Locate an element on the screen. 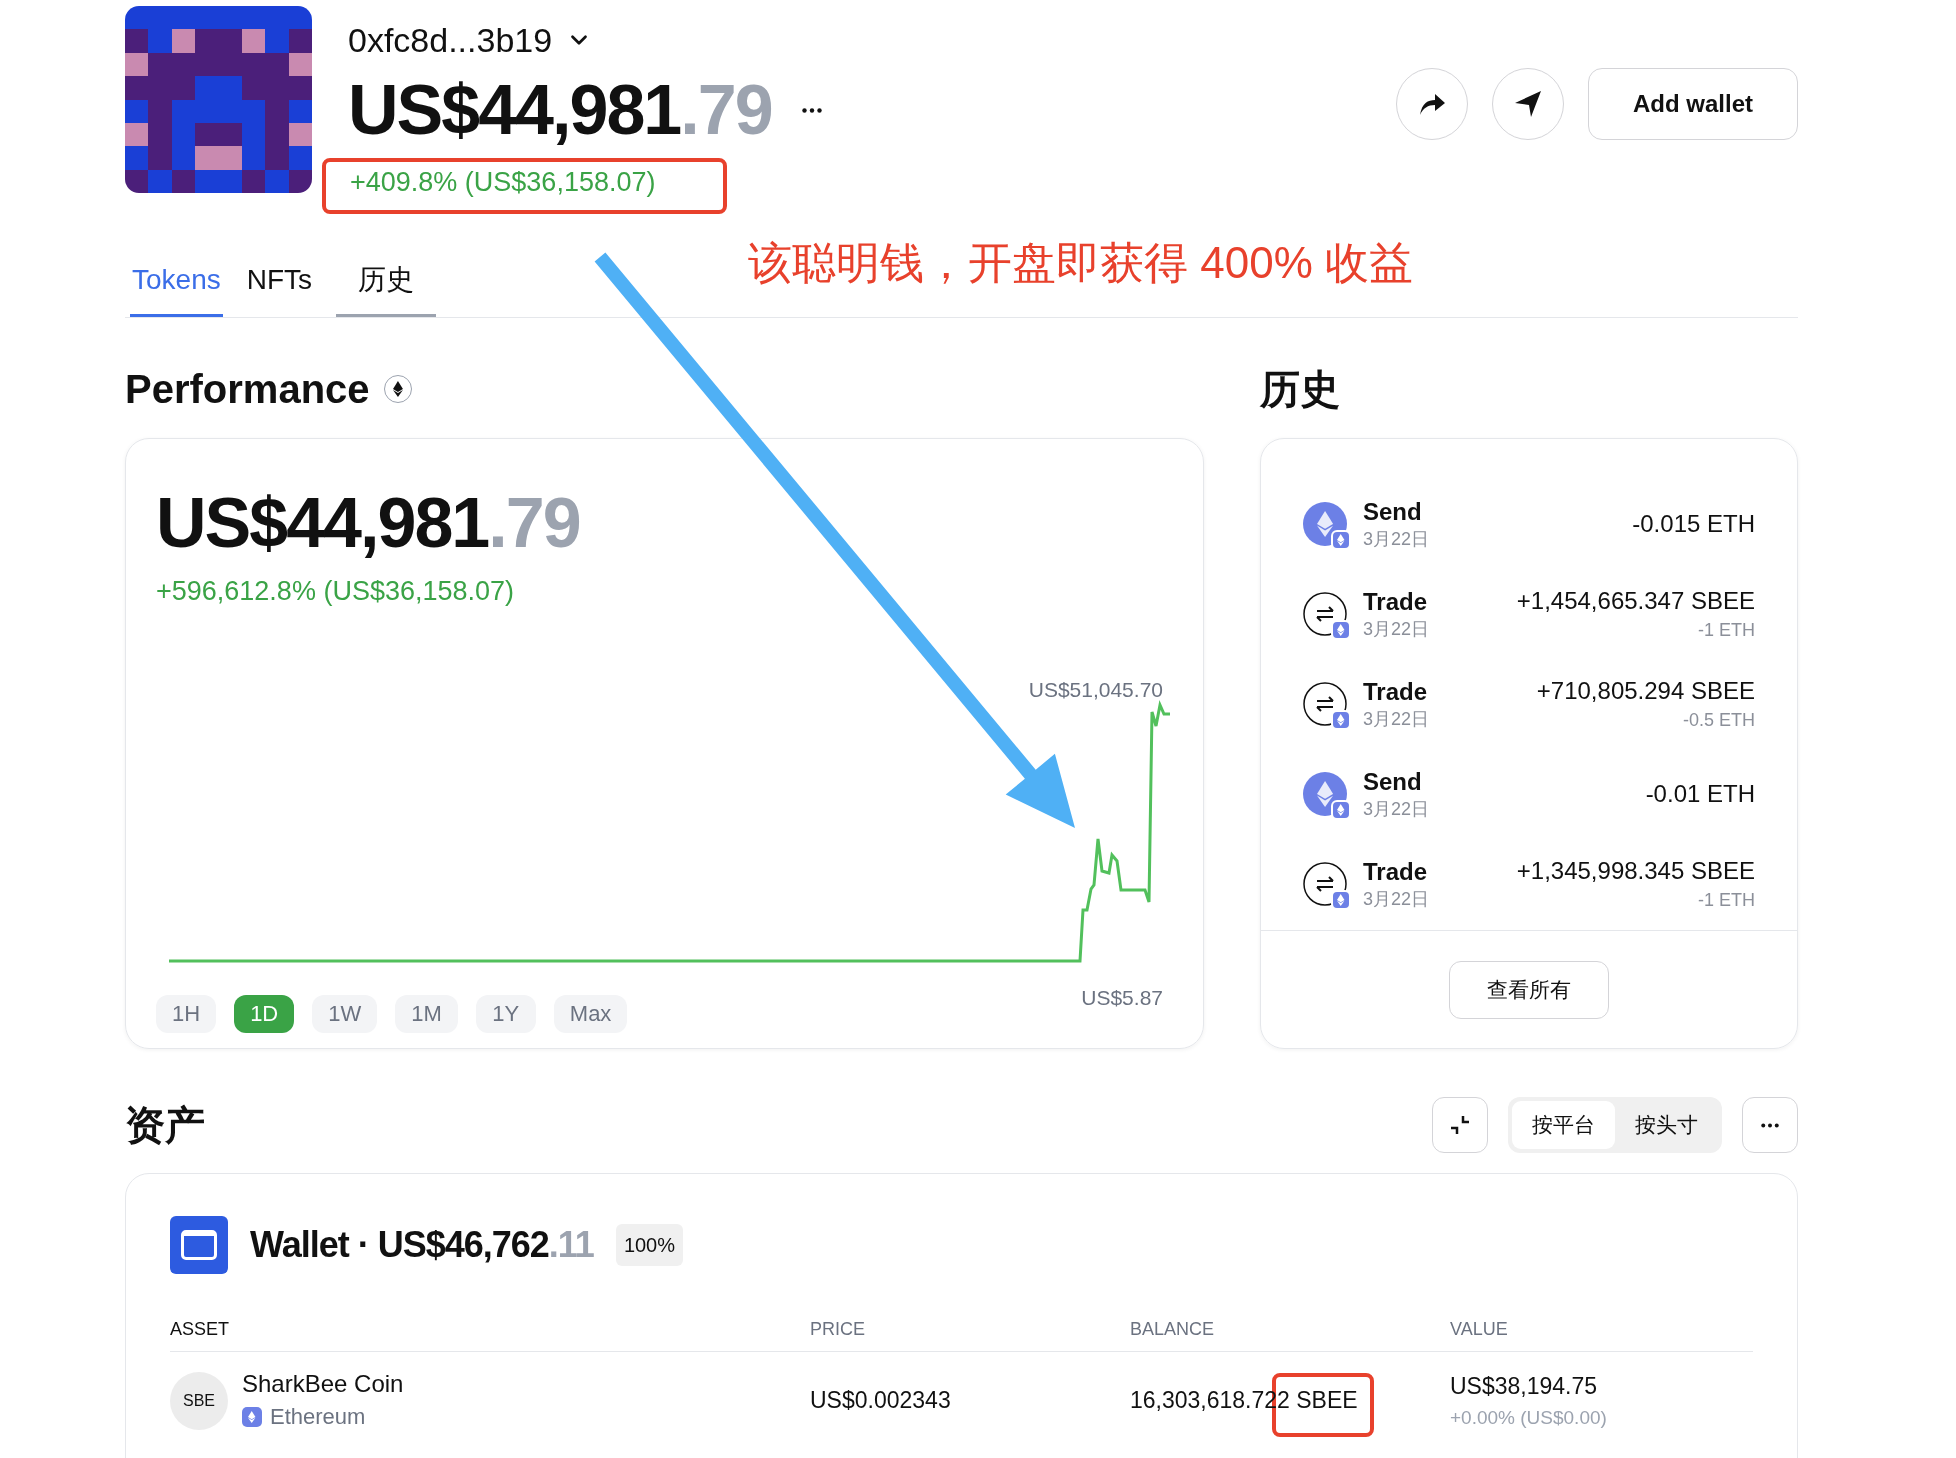  chart-low-label: US$5.87 is located at coordinates (1122, 997).